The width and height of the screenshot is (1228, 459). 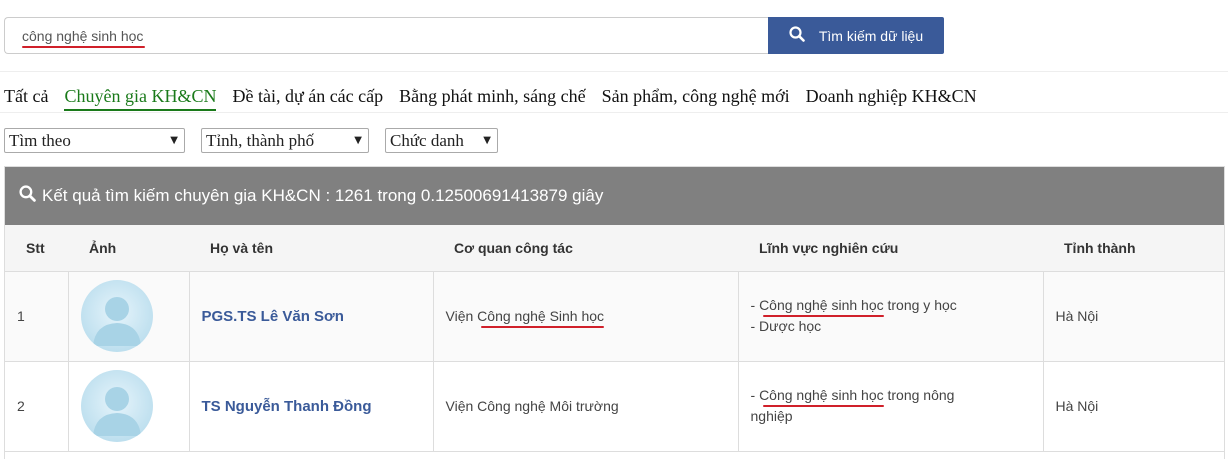 I want to click on search-by-value: Tìm theo, so click(x=40, y=140).